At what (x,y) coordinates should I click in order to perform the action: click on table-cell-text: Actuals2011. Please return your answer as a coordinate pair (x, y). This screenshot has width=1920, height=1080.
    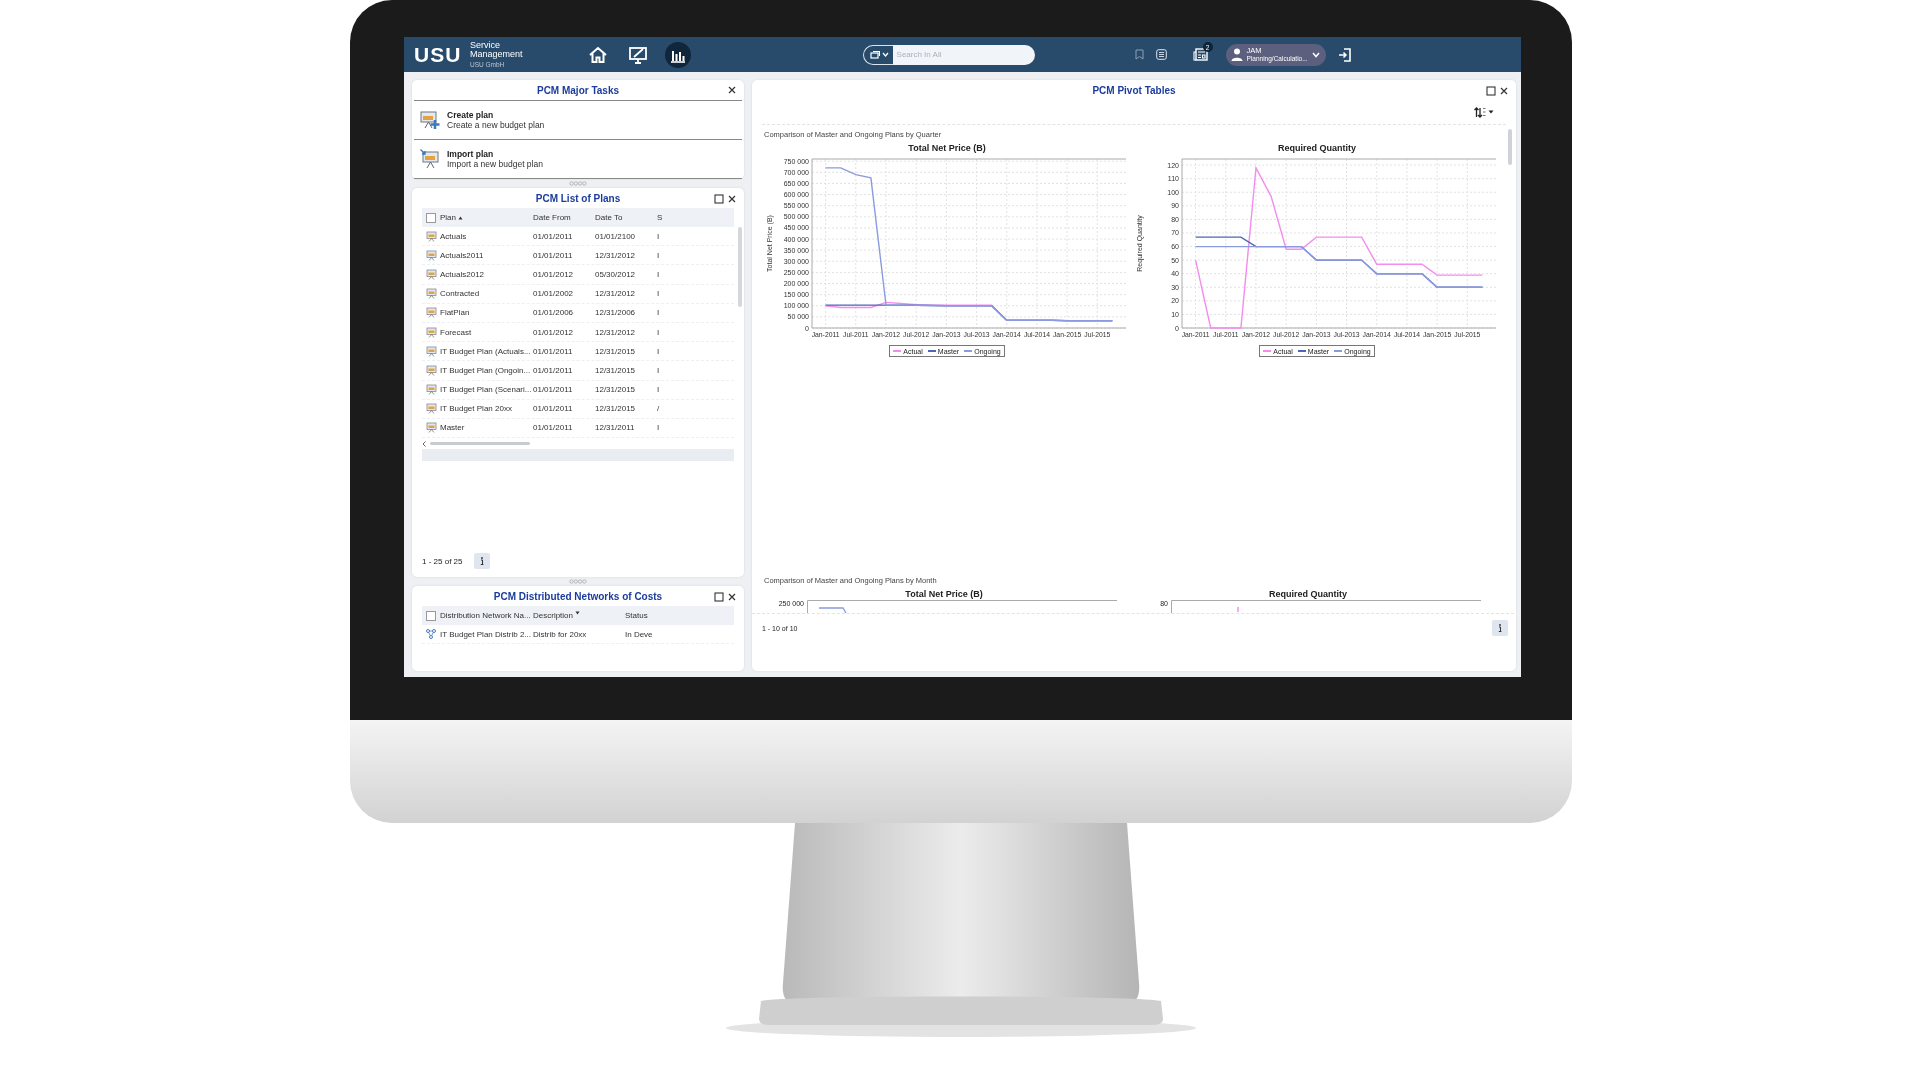
    Looking at the image, I should click on (462, 255).